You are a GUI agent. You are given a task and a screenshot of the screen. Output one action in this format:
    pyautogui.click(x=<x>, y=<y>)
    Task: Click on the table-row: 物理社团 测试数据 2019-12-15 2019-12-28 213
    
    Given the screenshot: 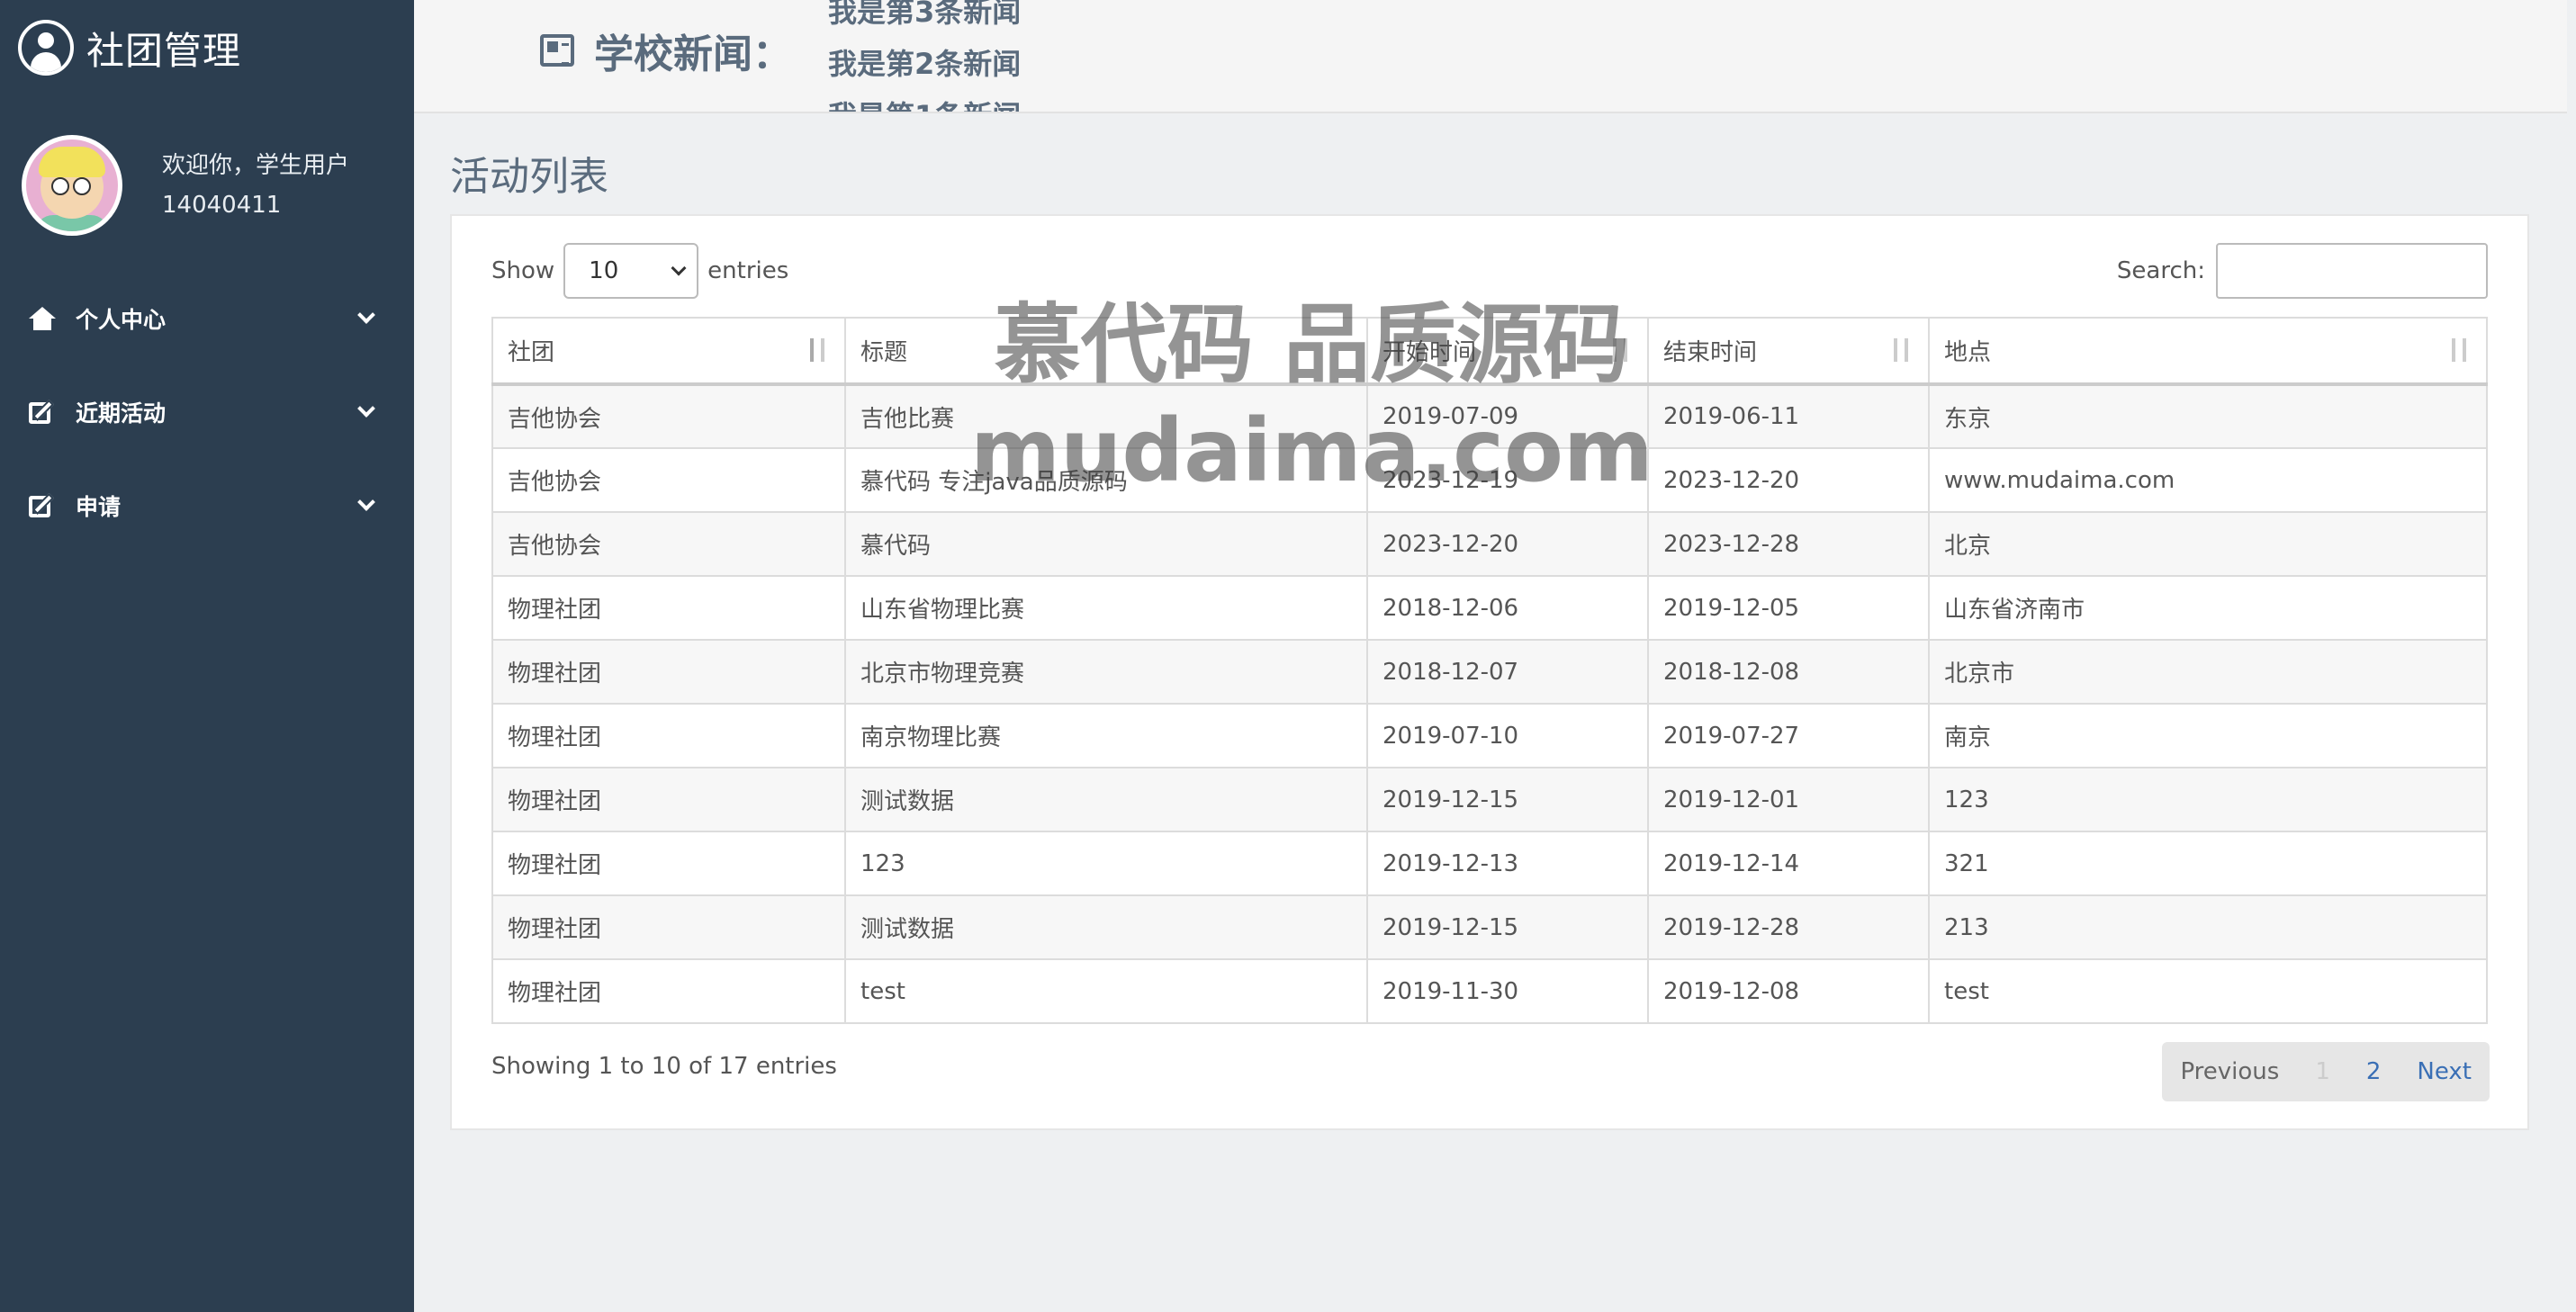 What is the action you would take?
    pyautogui.click(x=1489, y=927)
    